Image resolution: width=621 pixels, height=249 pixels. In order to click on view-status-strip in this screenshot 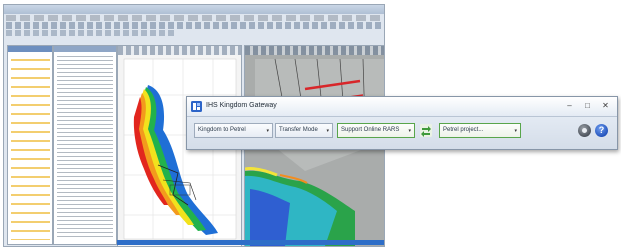, I will do `click(250, 242)`.